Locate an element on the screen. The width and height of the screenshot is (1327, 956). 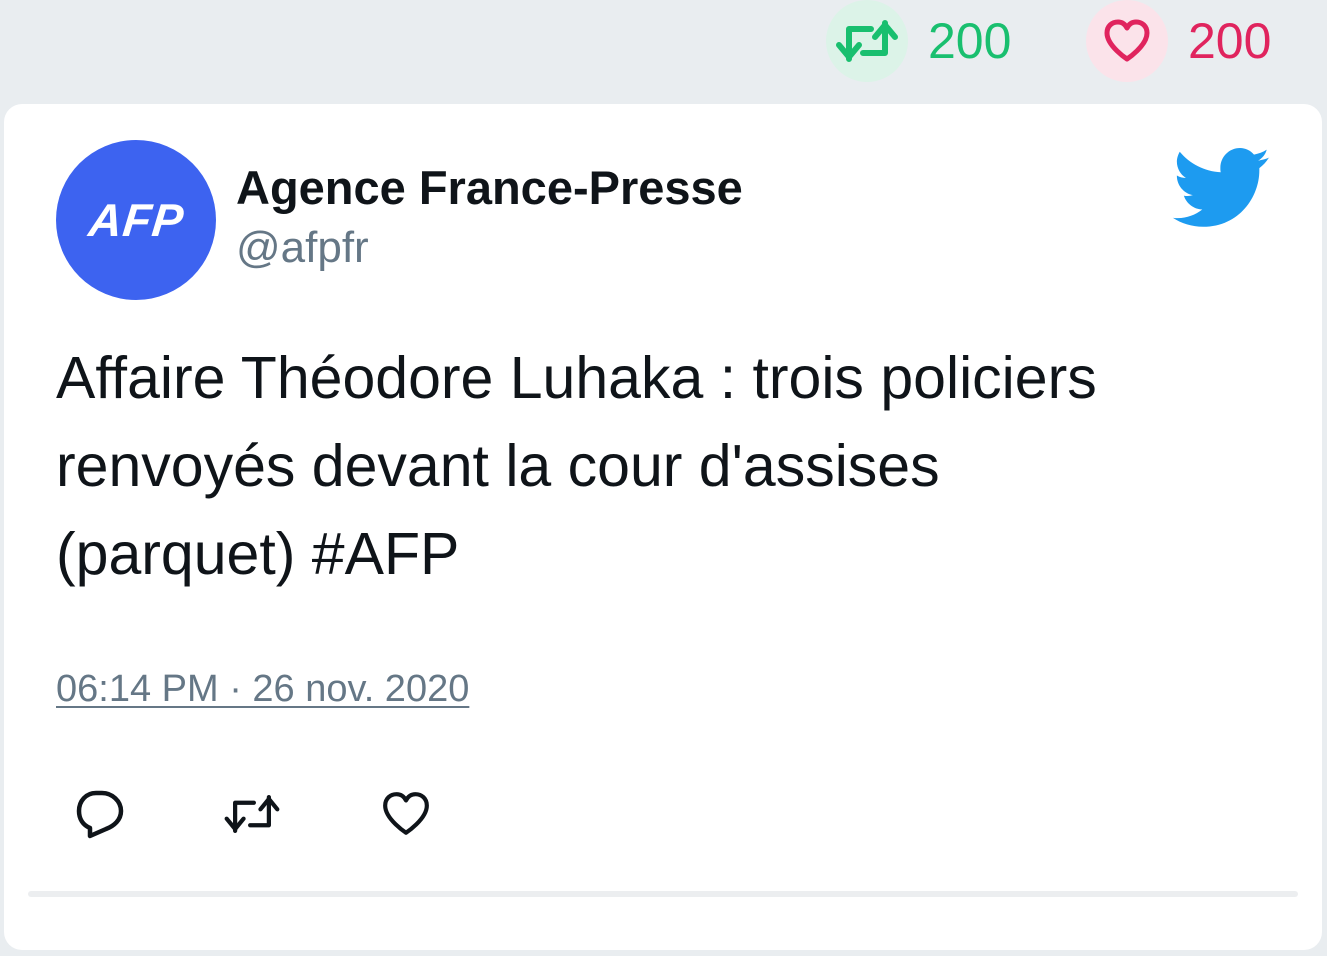
retweet-stat: 200 is located at coordinates (918, 41).